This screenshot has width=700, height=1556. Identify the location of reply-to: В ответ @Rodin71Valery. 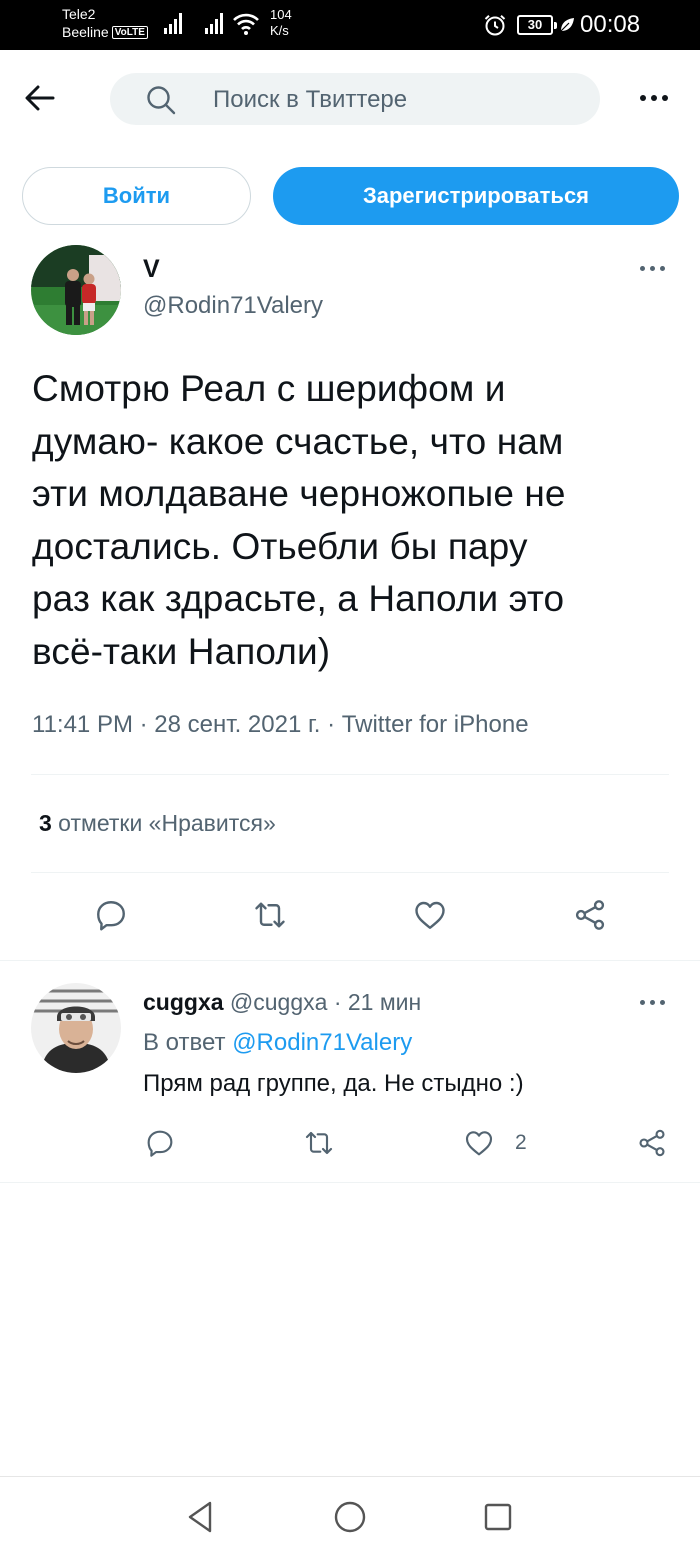
(277, 1043).